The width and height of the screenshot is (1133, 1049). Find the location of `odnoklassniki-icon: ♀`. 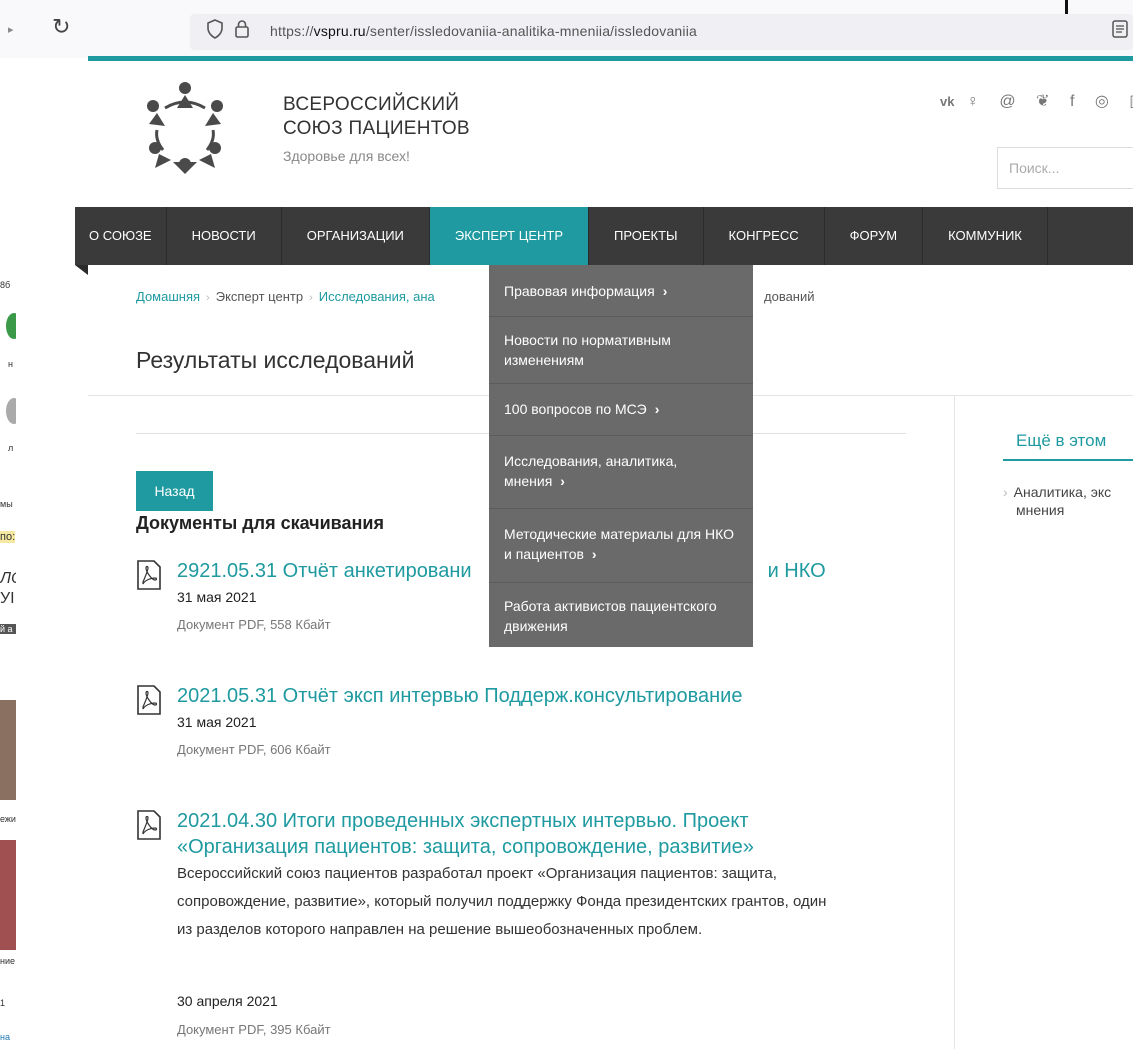

odnoklassniki-icon: ♀ is located at coordinates (977, 101).